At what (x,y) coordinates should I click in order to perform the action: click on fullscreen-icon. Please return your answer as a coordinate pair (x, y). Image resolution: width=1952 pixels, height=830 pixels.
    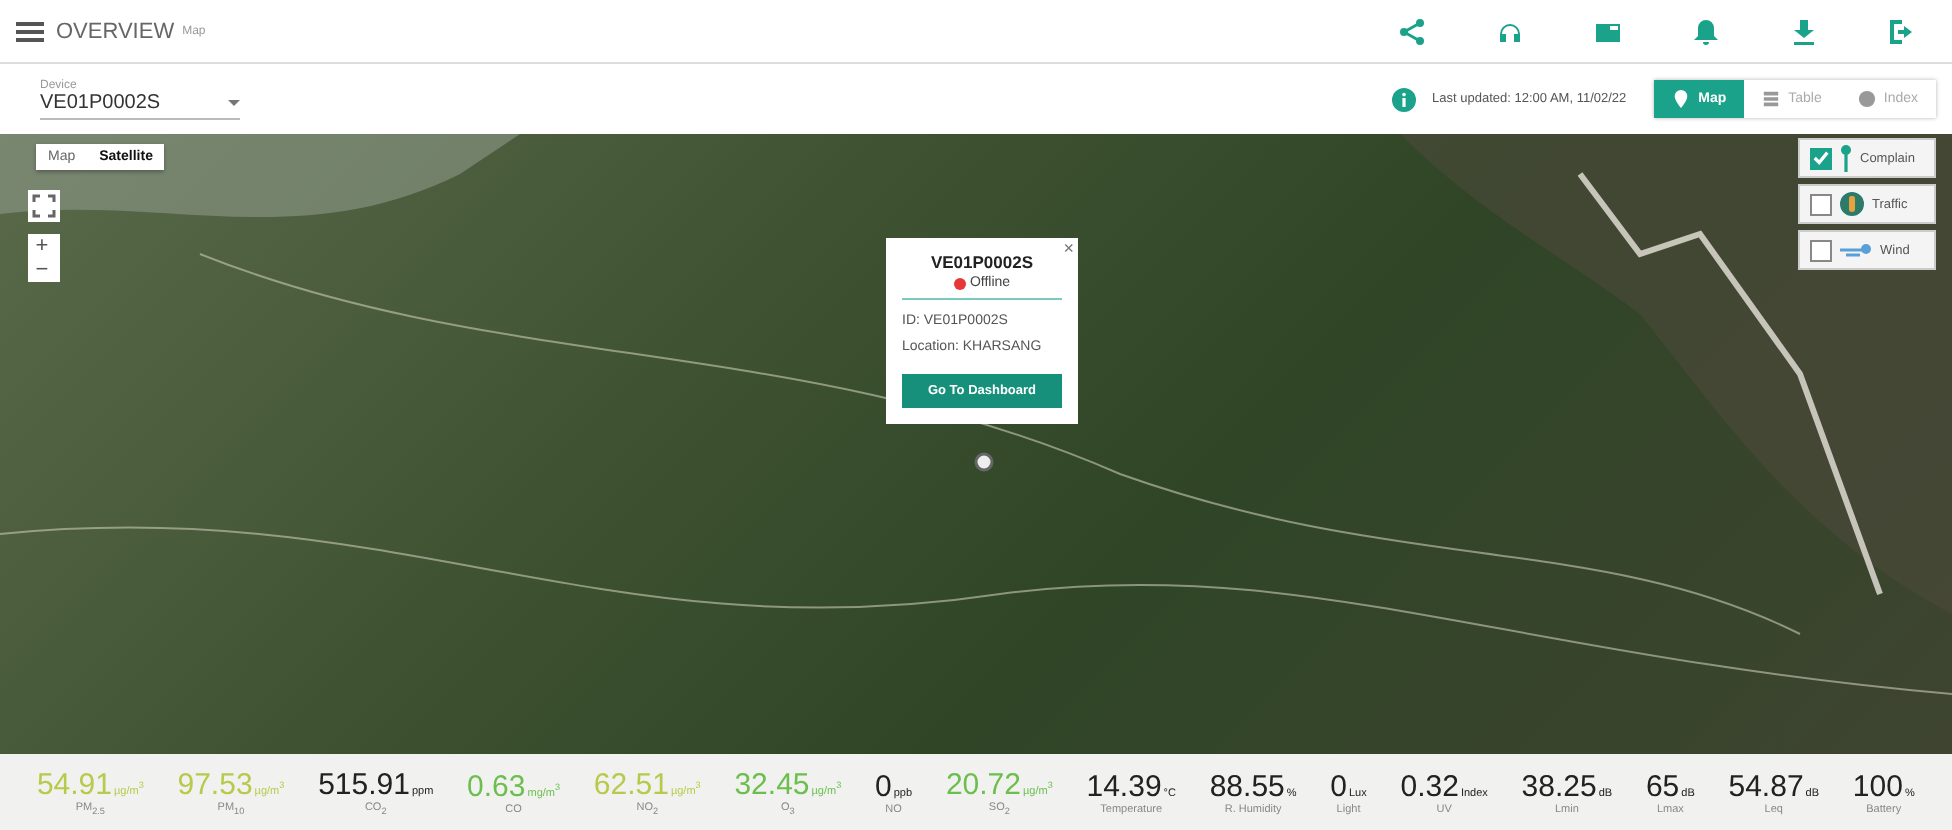
    Looking at the image, I should click on (44, 206).